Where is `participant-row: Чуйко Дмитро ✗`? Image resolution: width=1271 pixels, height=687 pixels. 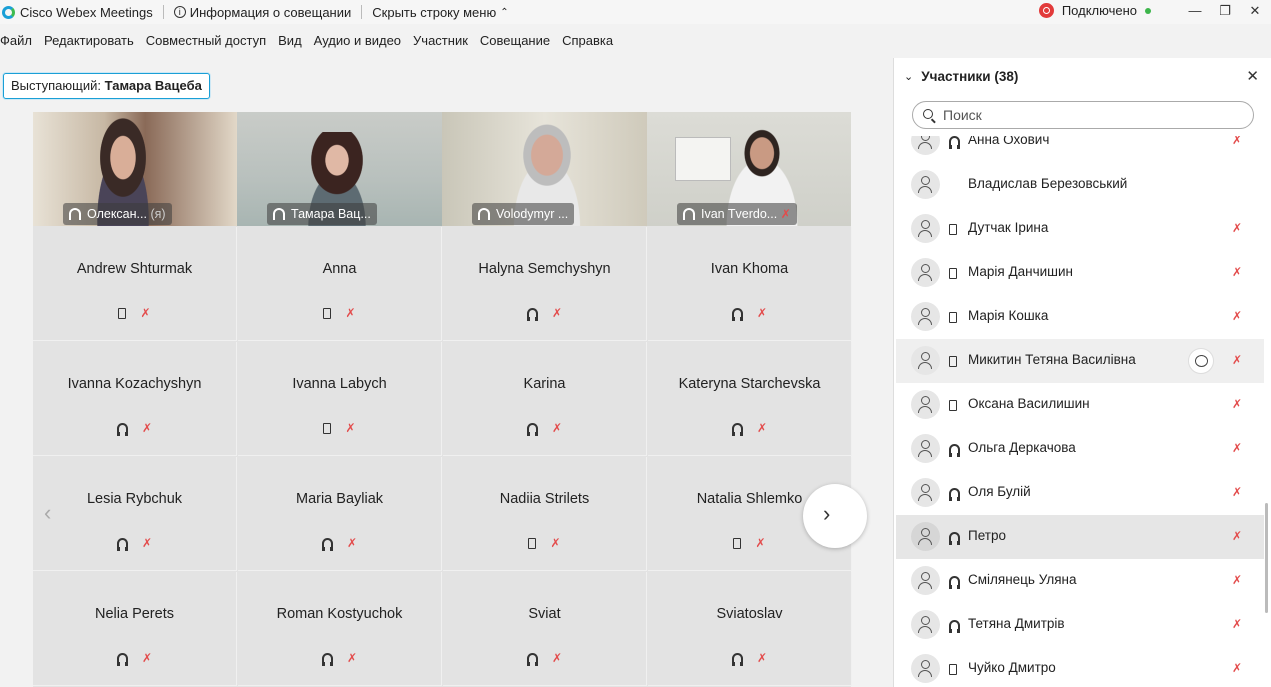
participant-row: Чуйко Дмитро ✗ is located at coordinates (1080, 667).